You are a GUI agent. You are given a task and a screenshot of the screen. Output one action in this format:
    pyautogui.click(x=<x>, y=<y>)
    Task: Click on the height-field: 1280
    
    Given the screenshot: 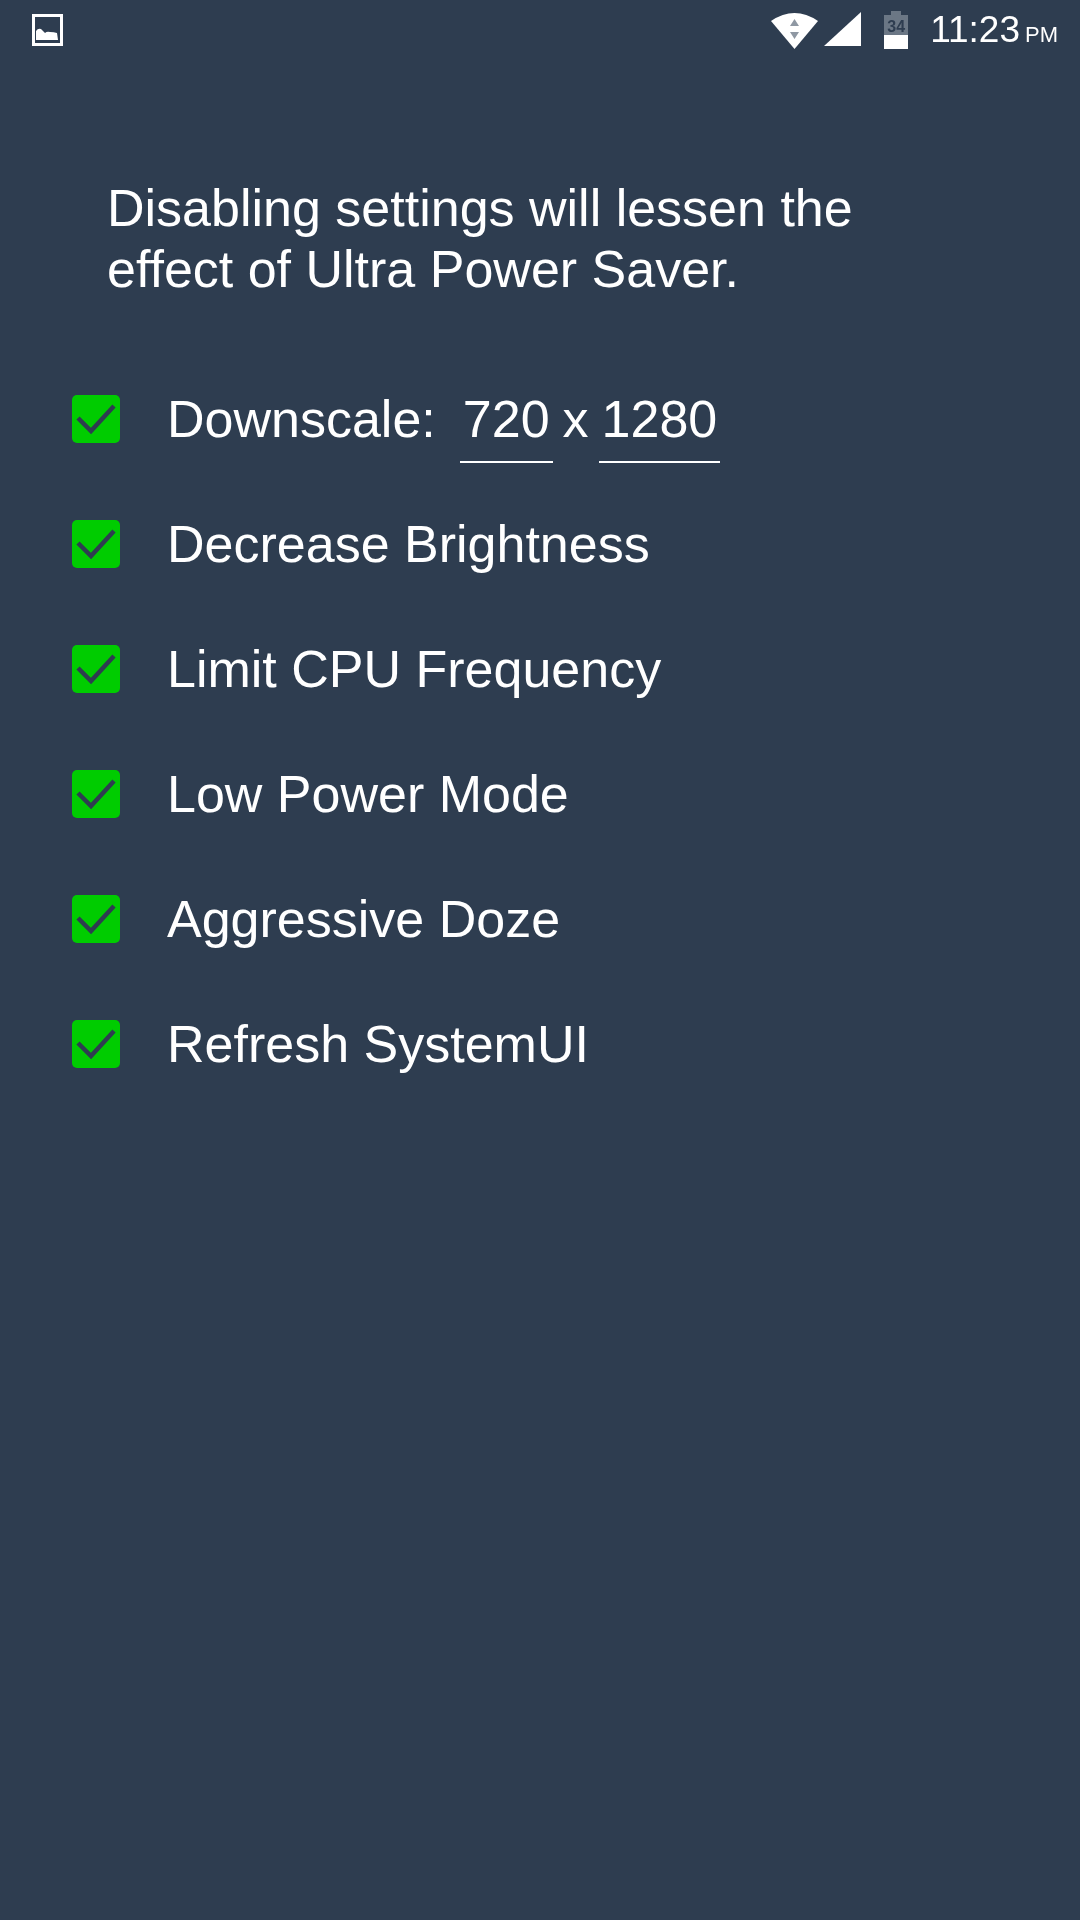 What is the action you would take?
    pyautogui.click(x=659, y=419)
    